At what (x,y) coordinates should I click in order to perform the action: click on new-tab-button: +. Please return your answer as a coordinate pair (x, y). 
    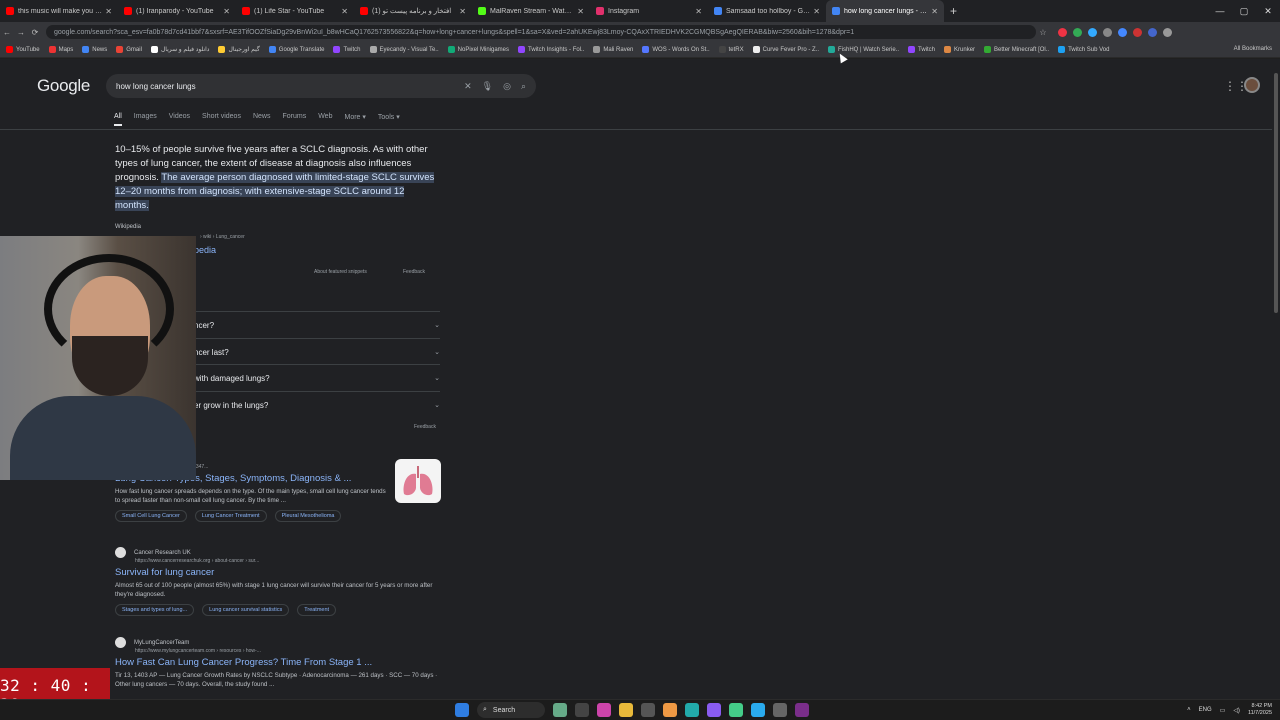
    Looking at the image, I should click on (953, 11).